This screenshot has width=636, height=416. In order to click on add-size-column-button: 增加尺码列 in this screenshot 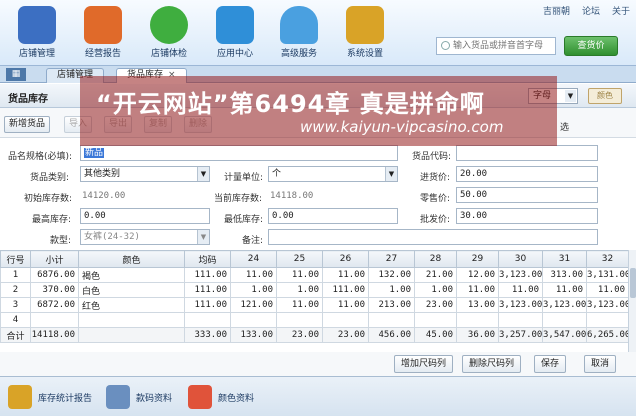, I will do `click(424, 364)`.